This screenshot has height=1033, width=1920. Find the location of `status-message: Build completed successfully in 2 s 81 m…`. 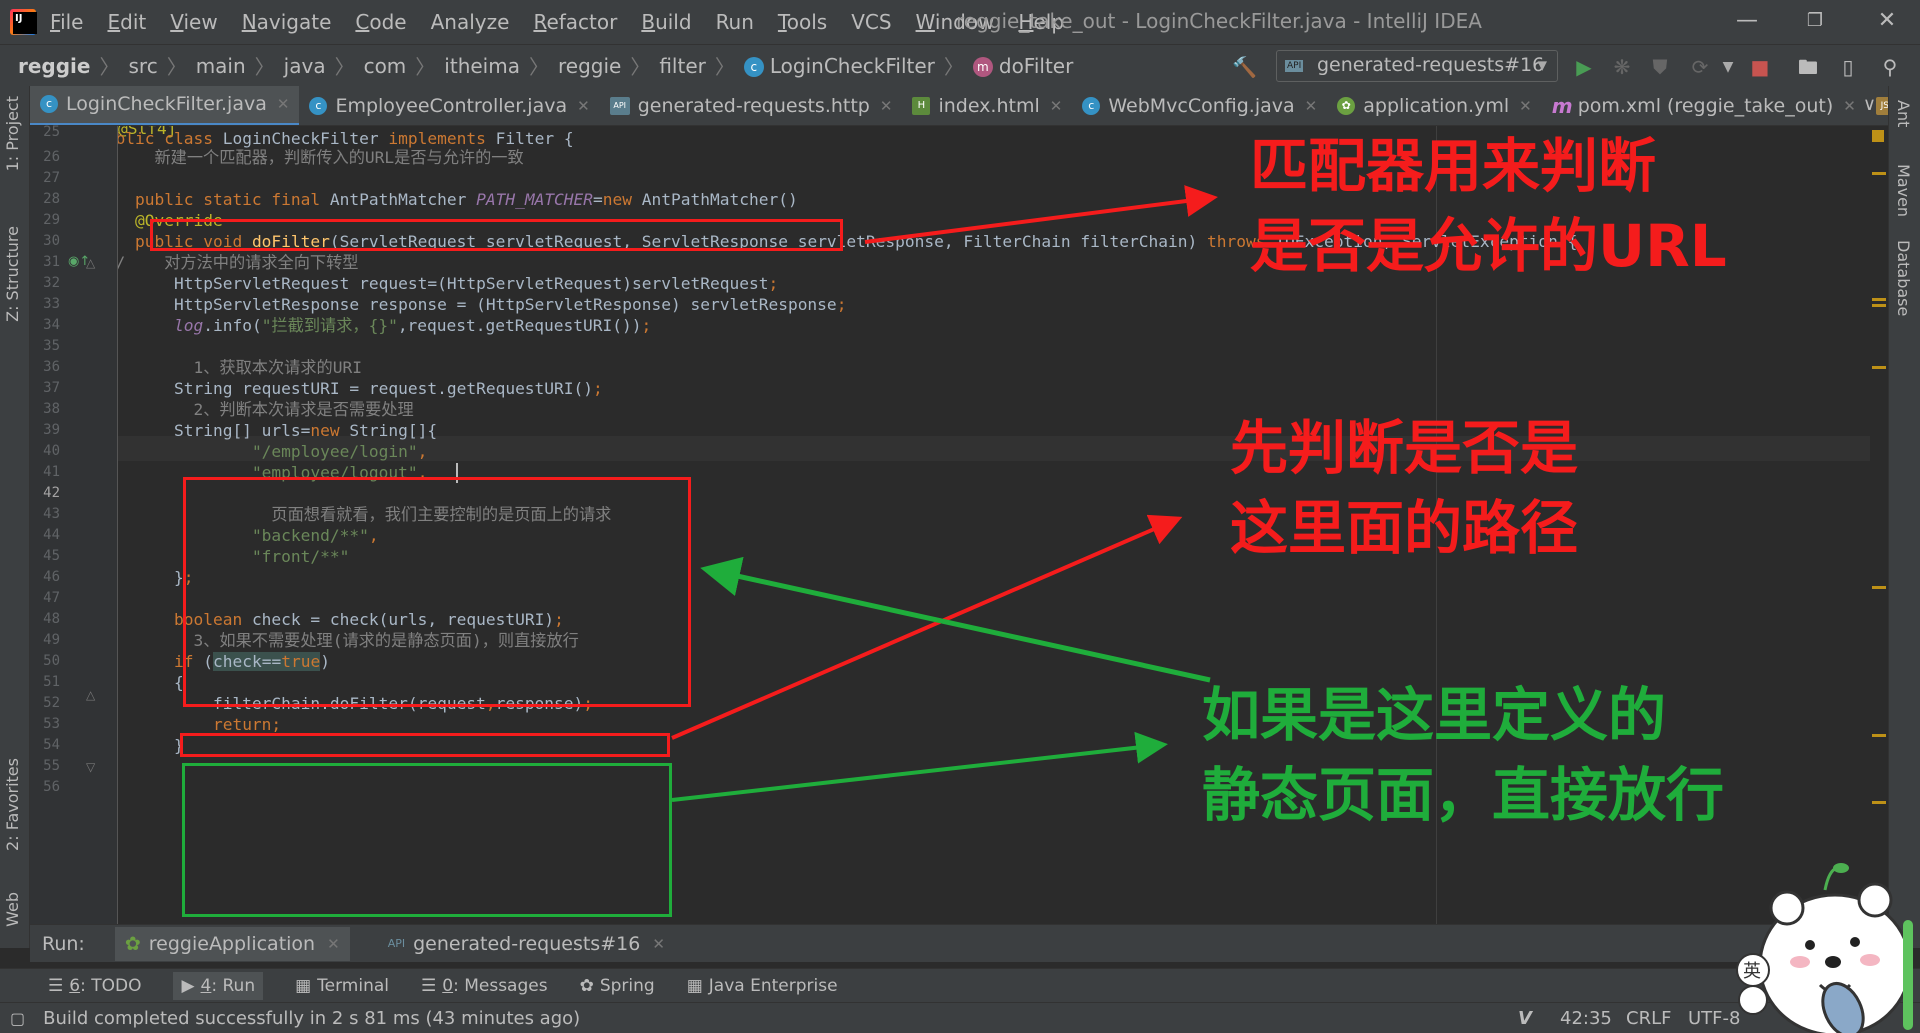

status-message: Build completed successfully in 2 s 81 m… is located at coordinates (311, 1018).